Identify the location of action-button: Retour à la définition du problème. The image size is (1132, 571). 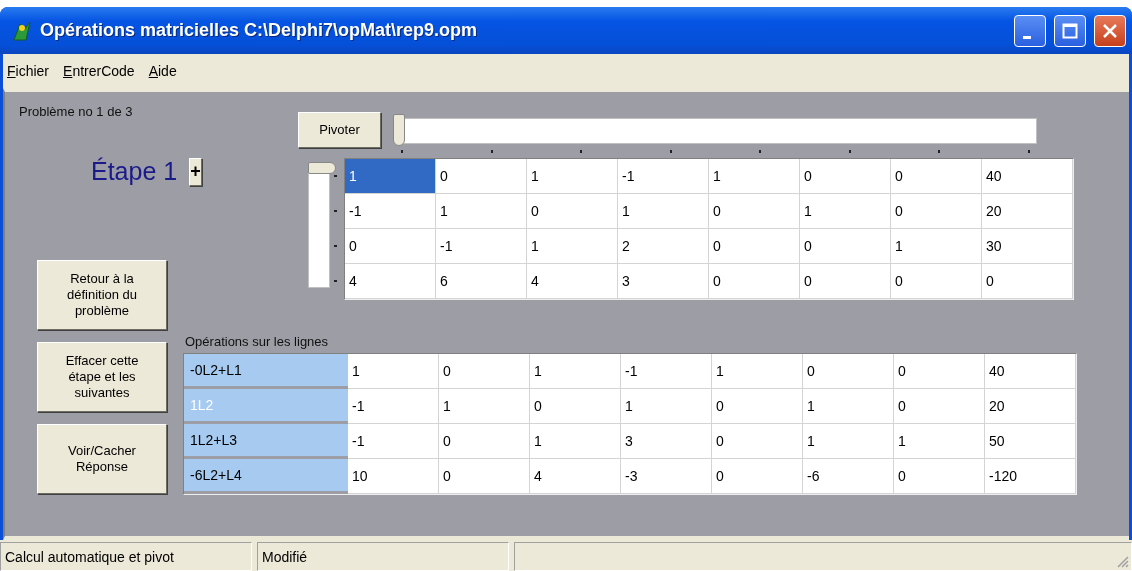
(102, 295).